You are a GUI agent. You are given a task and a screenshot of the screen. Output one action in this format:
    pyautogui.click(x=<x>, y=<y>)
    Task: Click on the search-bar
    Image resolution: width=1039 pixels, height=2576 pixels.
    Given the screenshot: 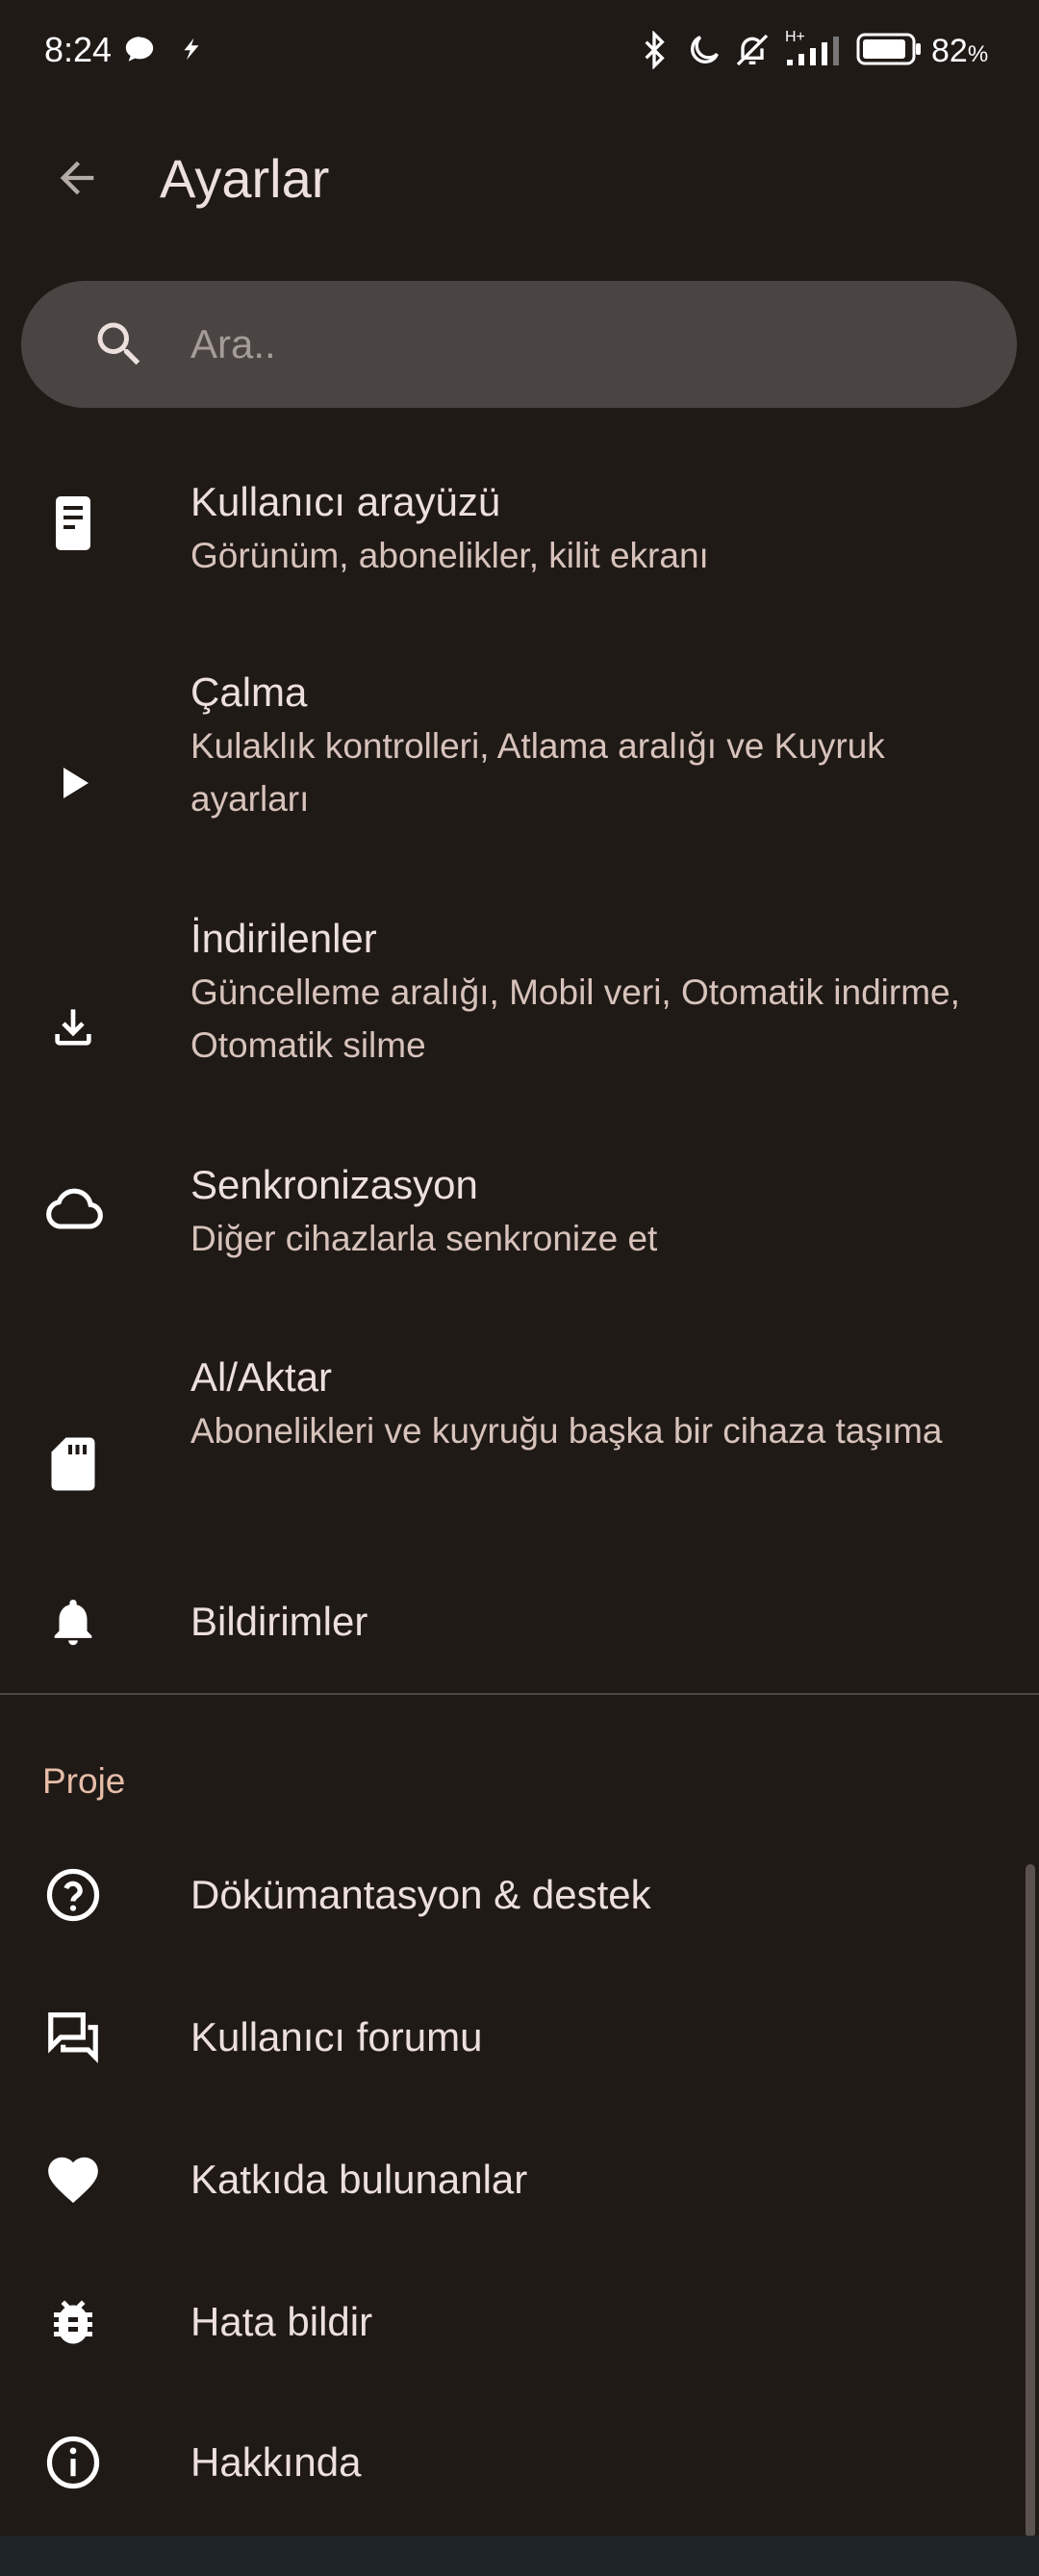 What is the action you would take?
    pyautogui.click(x=519, y=345)
    